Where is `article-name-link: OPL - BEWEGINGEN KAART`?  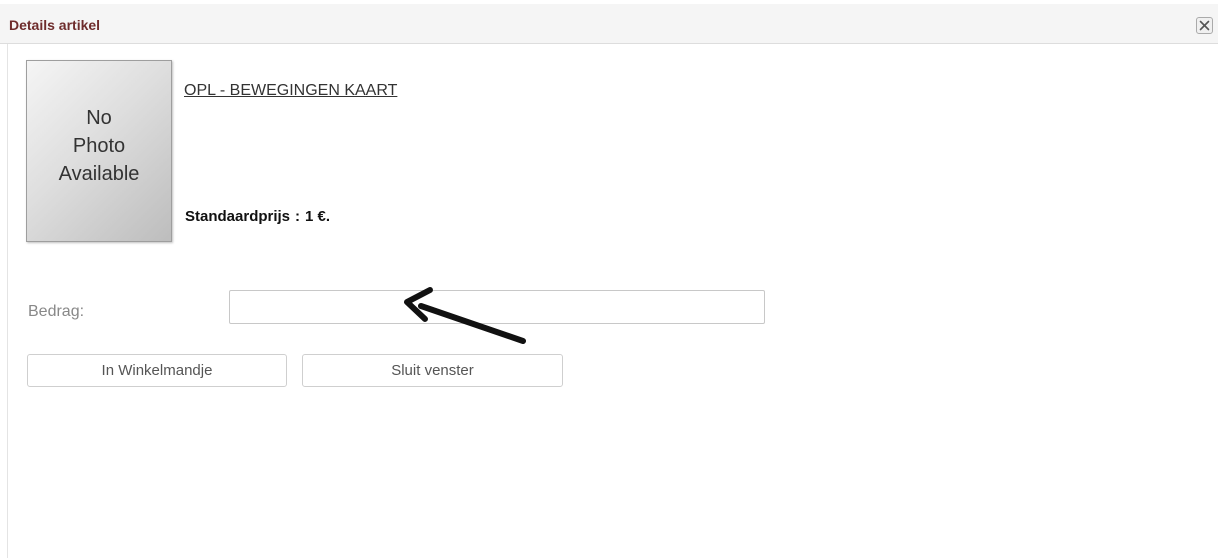
article-name-link: OPL - BEWEGINGEN KAART is located at coordinates (290, 91).